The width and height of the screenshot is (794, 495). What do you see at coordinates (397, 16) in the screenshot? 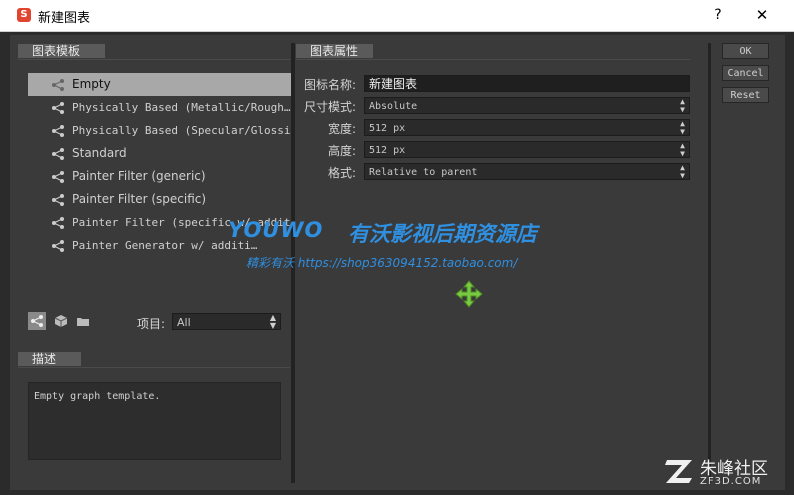
I see `title-bar: S 新建图表 ? ✕` at bounding box center [397, 16].